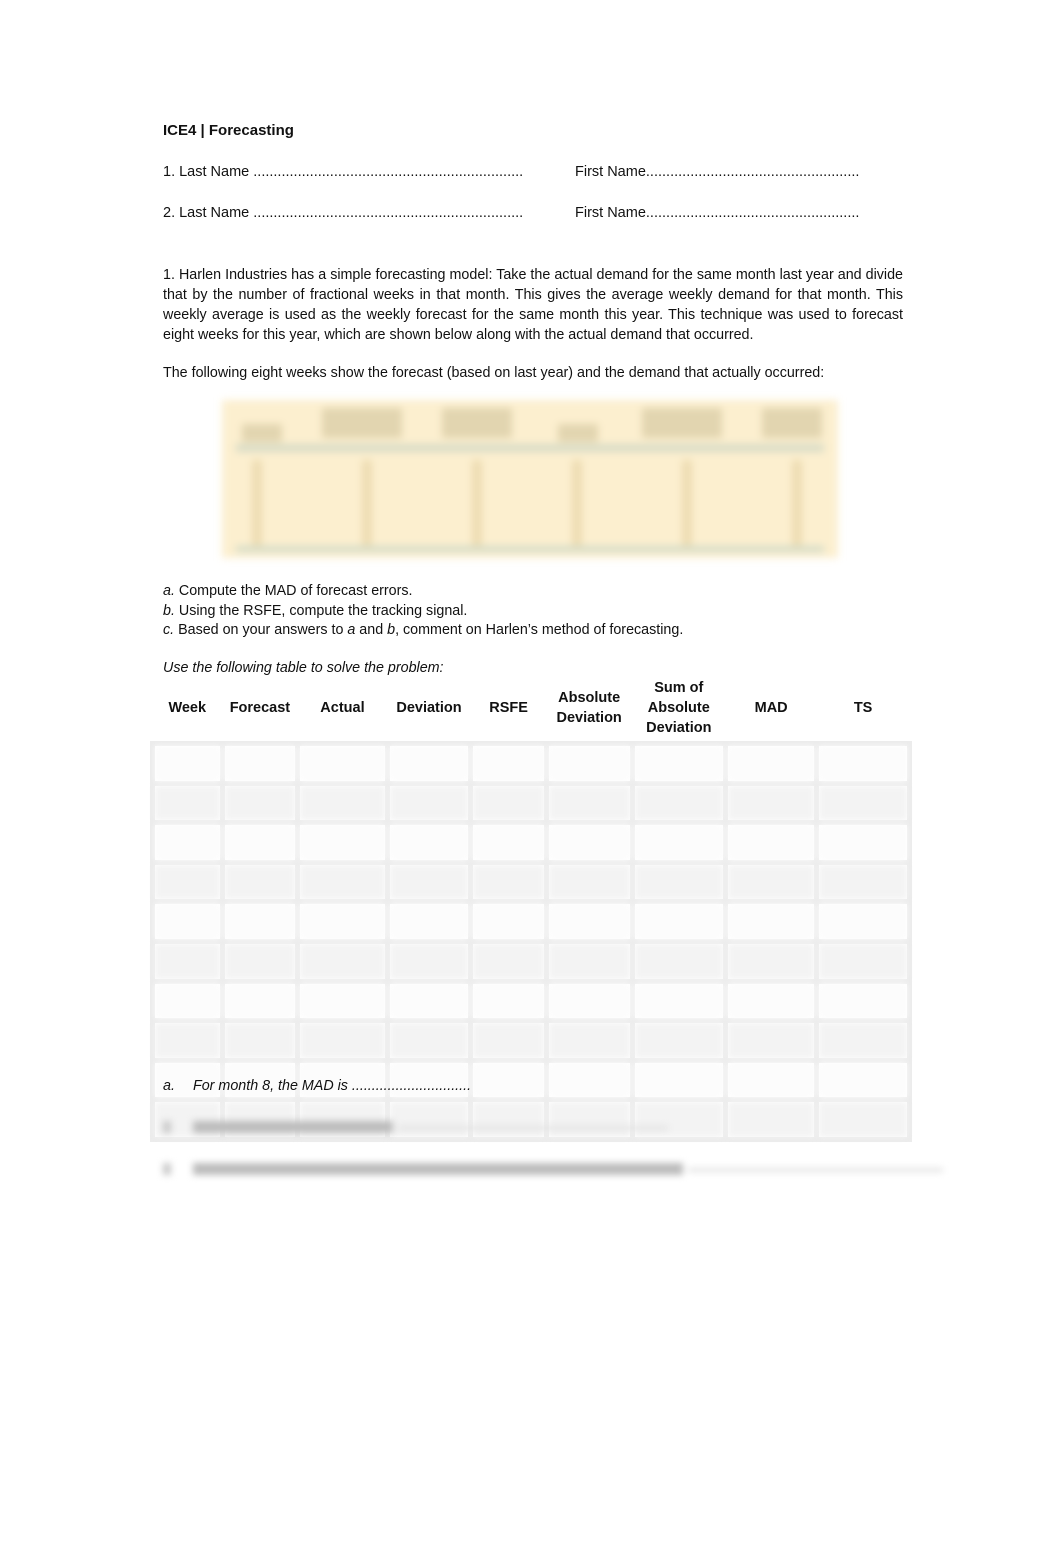 The height and width of the screenshot is (1556, 1062). What do you see at coordinates (610, 172) in the screenshot?
I see `first-name-label-1: First Name` at bounding box center [610, 172].